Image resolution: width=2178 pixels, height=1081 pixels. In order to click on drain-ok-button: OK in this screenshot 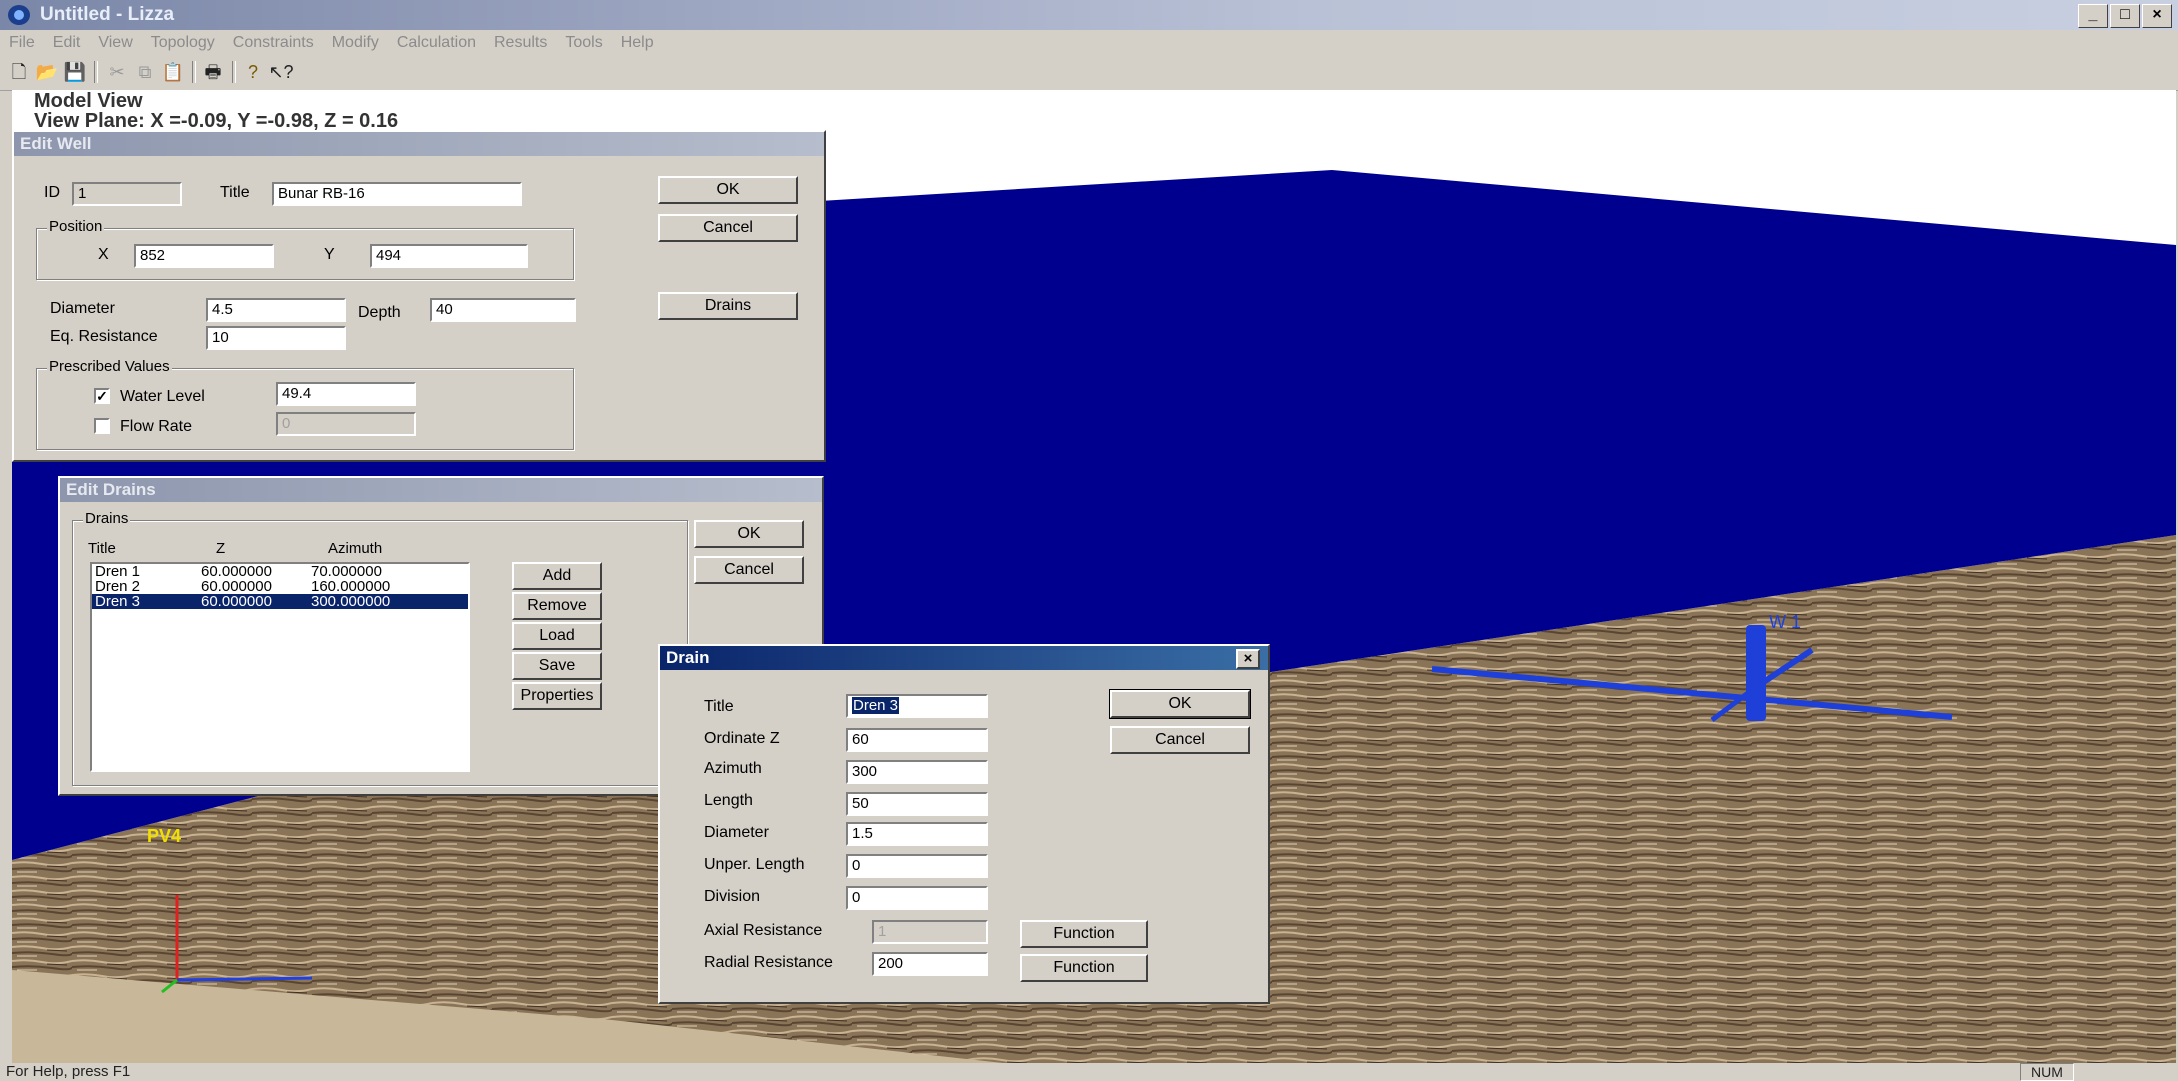, I will do `click(1180, 704)`.